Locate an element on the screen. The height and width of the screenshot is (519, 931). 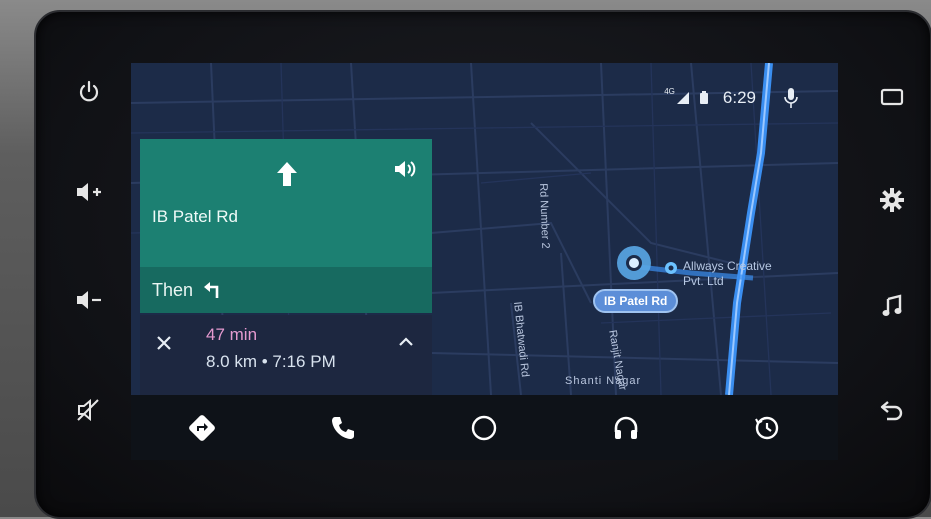
headphones-icon is located at coordinates (626, 427).